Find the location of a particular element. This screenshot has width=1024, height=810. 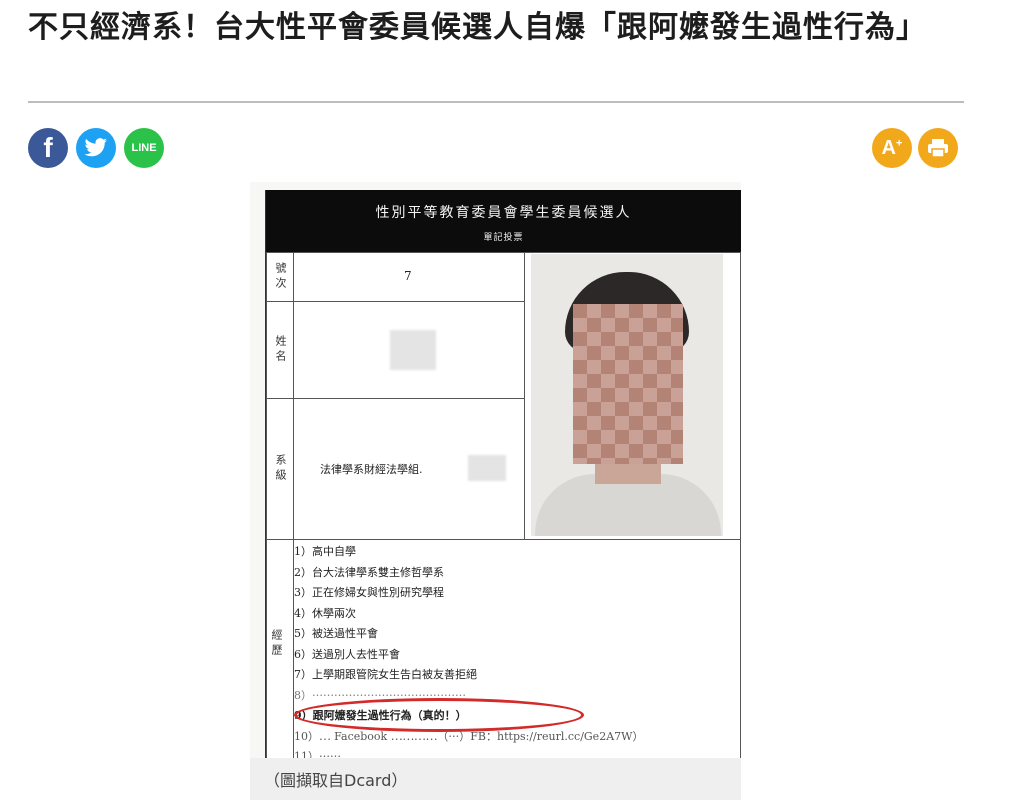

list-item: 11）⋯⋯ is located at coordinates (317, 754).